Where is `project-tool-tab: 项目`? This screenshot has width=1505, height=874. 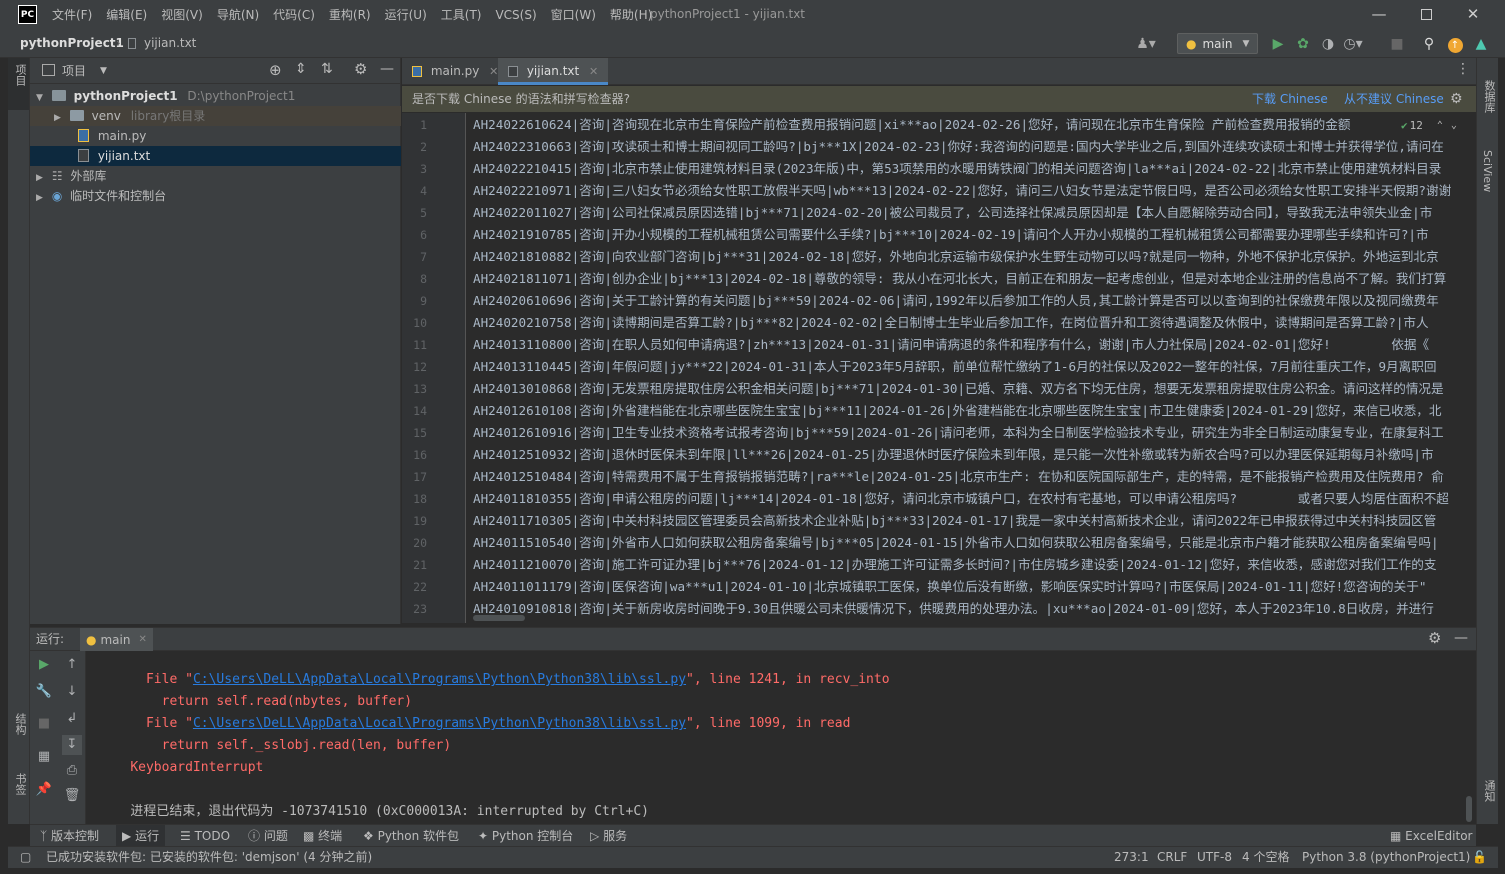
project-tool-tab: 项目 is located at coordinates (18, 84).